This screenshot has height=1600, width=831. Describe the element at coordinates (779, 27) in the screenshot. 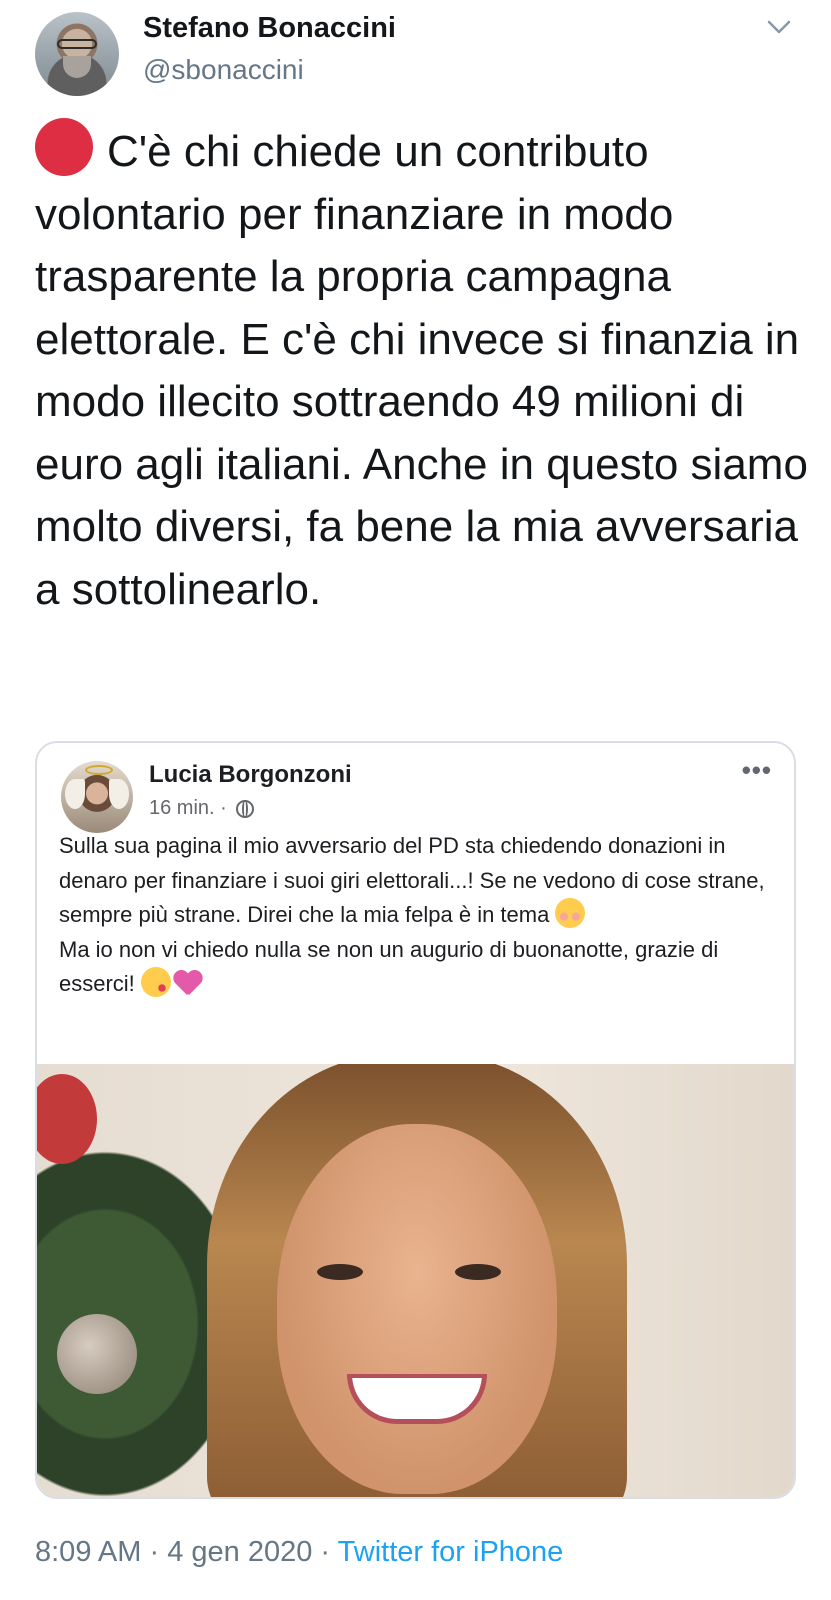

I see `chevron-down-icon` at that location.